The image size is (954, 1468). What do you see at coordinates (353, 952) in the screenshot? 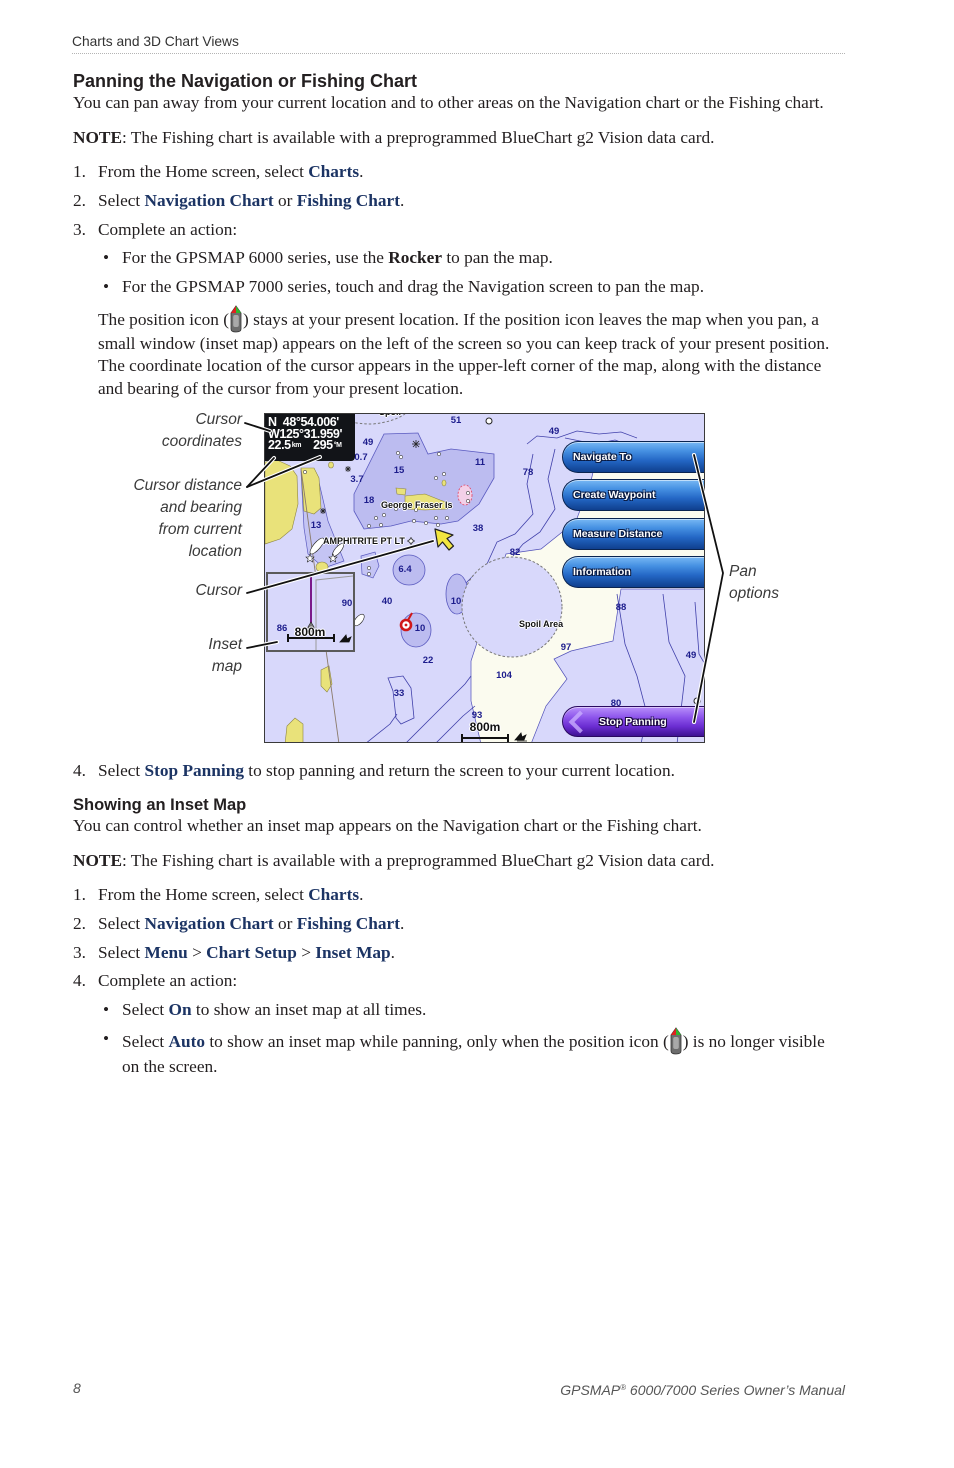
I see `menu-term-inset-map: Inset Map` at bounding box center [353, 952].